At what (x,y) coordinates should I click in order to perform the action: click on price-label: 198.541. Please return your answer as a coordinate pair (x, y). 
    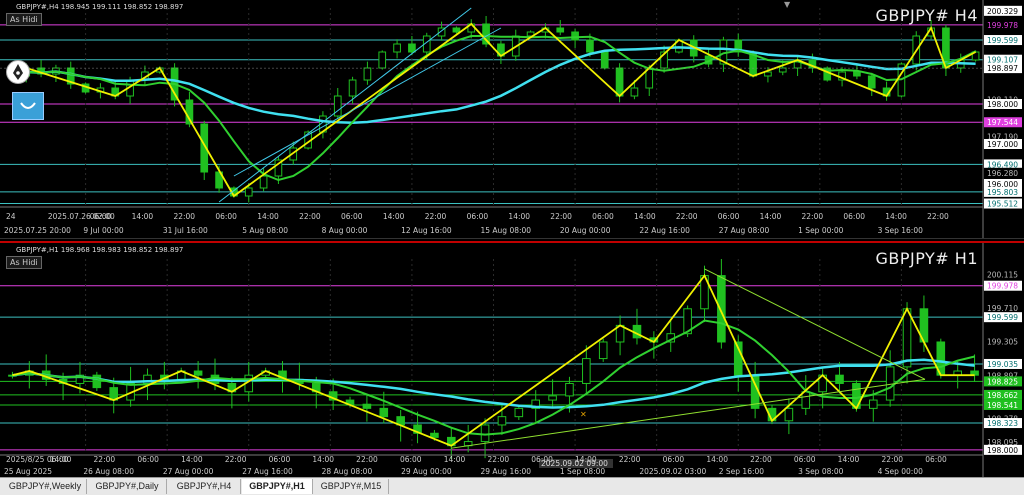
    Looking at the image, I should click on (1002, 405).